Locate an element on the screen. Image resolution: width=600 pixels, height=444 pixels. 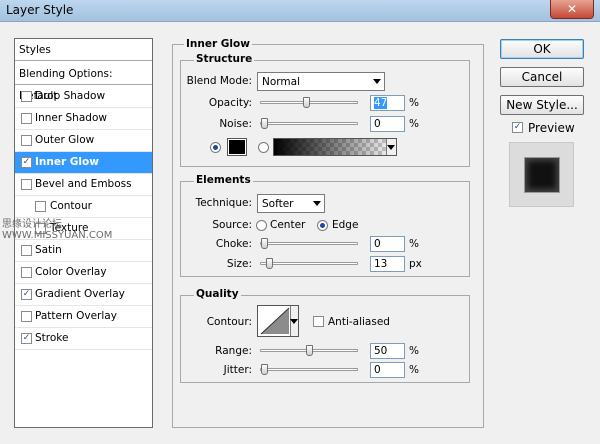
source-edge-radio is located at coordinates (322, 225).